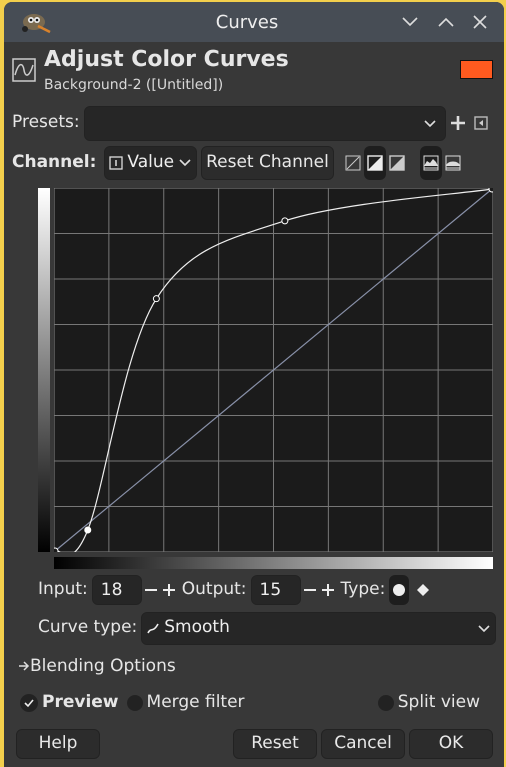 This screenshot has width=506, height=767. I want to click on reset-channel-button: Reset Channel, so click(267, 163).